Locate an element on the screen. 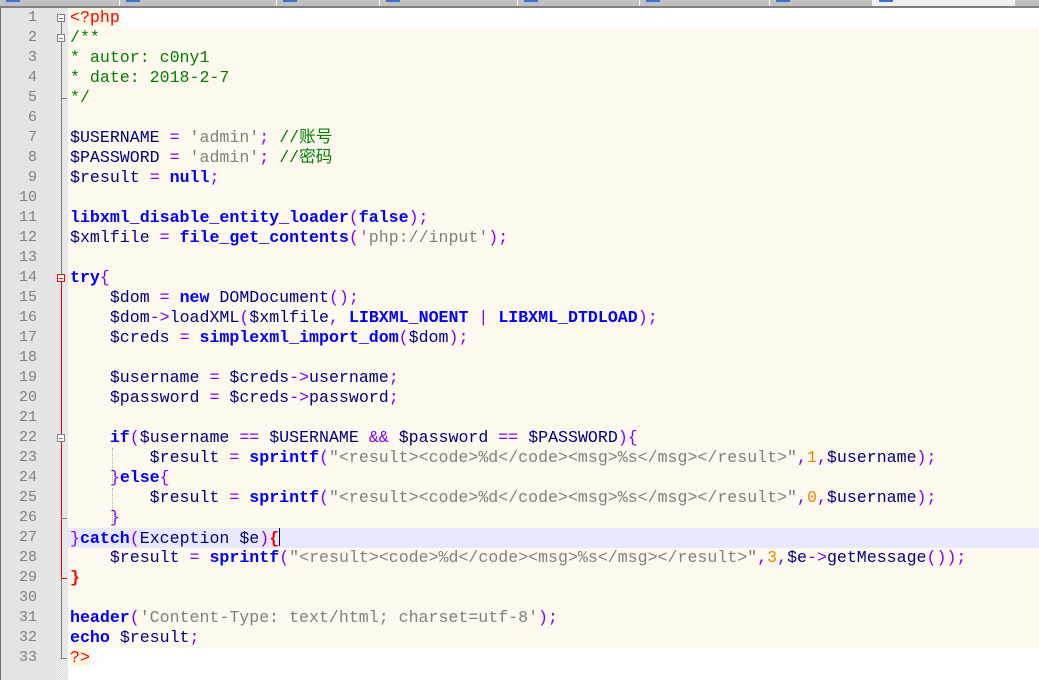 This screenshot has width=1039, height=680. token-op: ()); is located at coordinates (946, 557).